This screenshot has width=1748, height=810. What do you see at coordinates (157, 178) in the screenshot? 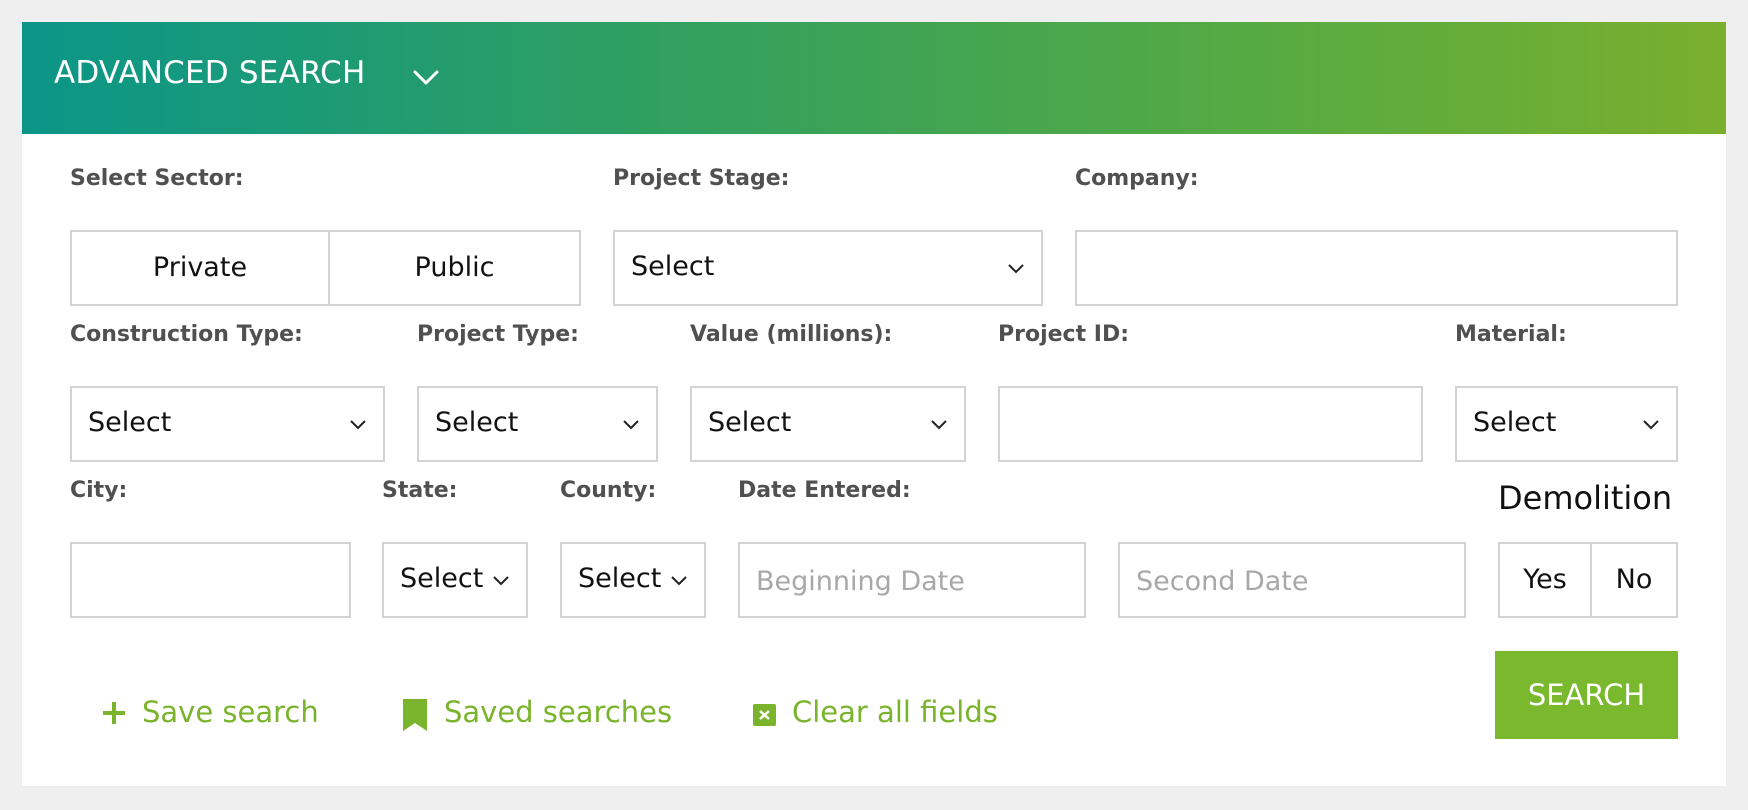
I see `select-sector-label: Select Sector:` at bounding box center [157, 178].